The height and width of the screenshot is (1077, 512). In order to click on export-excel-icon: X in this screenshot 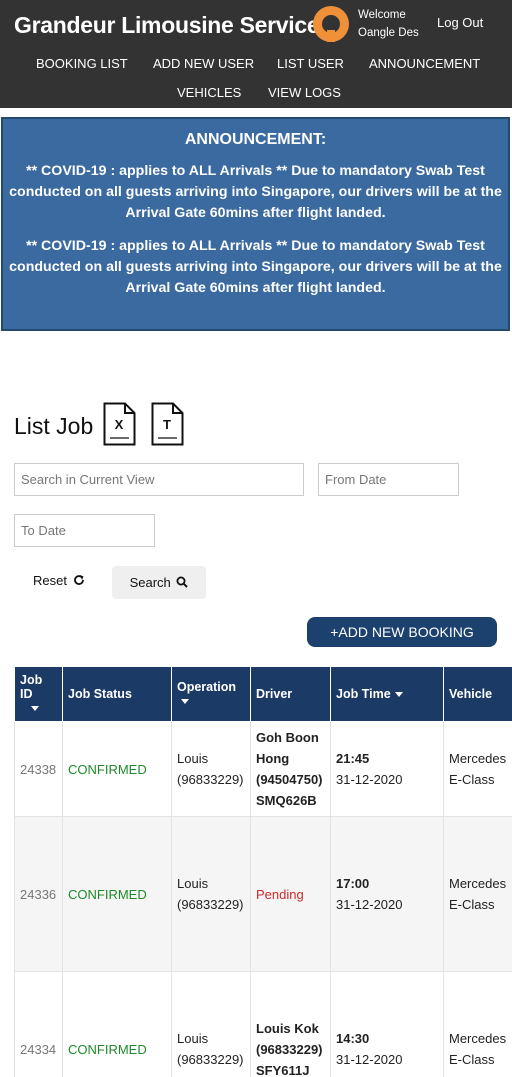, I will do `click(119, 424)`.